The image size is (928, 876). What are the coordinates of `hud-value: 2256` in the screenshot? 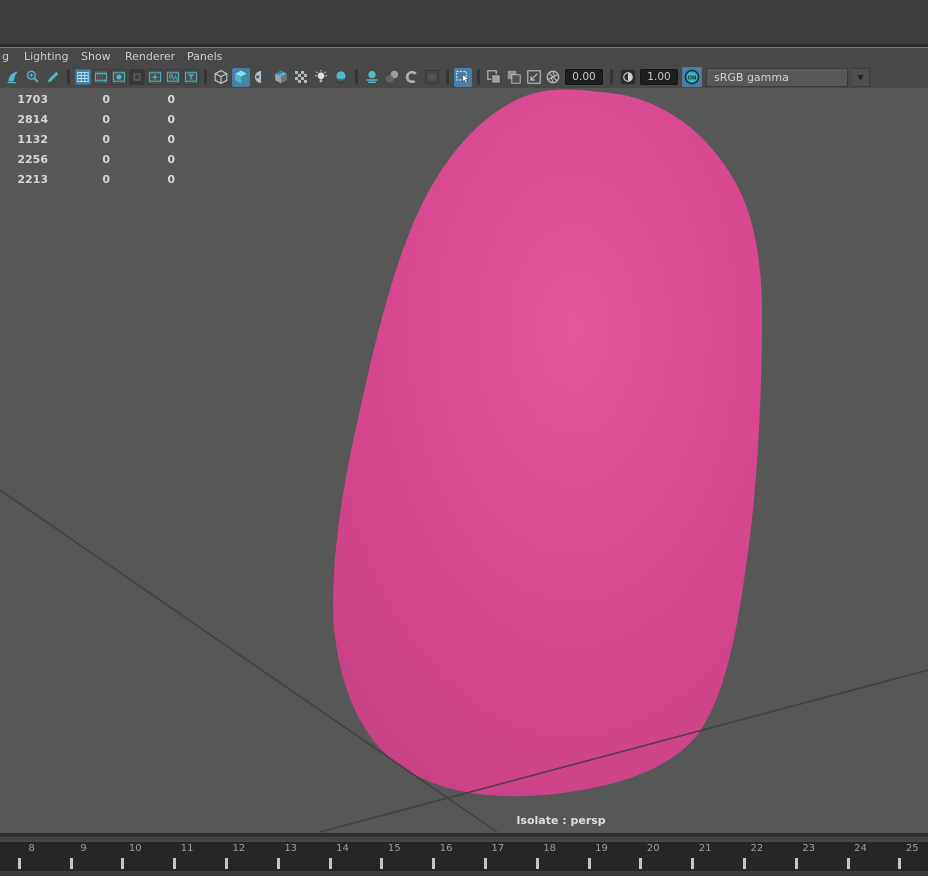 It's located at (32, 159).